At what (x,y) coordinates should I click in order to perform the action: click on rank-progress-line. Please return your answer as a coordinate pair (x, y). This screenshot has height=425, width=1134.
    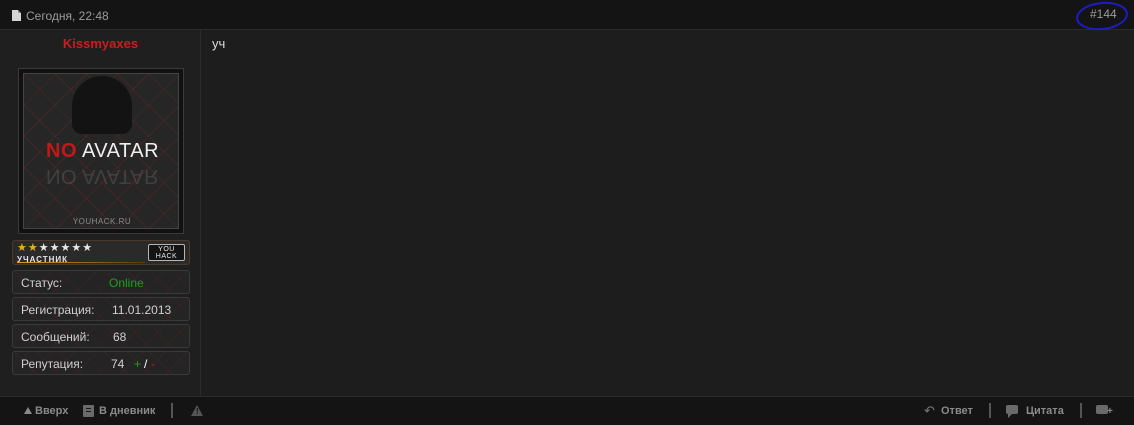
    Looking at the image, I should click on (81, 262).